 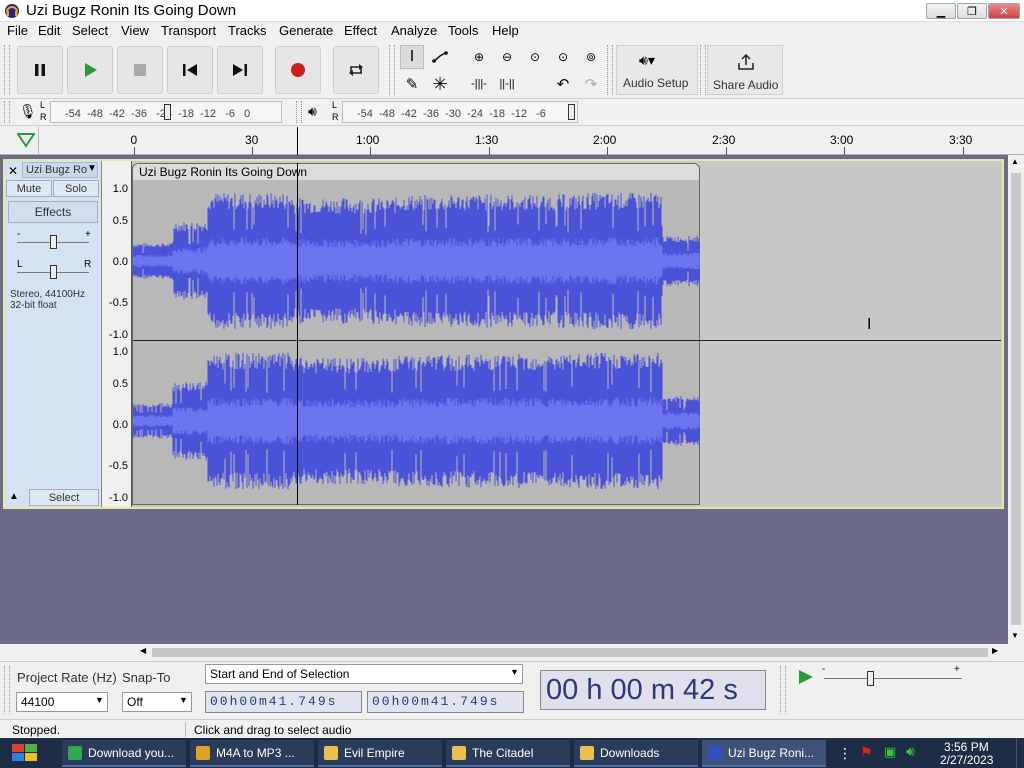 What do you see at coordinates (440, 84) in the screenshot?
I see `multi-tool-button: ✳` at bounding box center [440, 84].